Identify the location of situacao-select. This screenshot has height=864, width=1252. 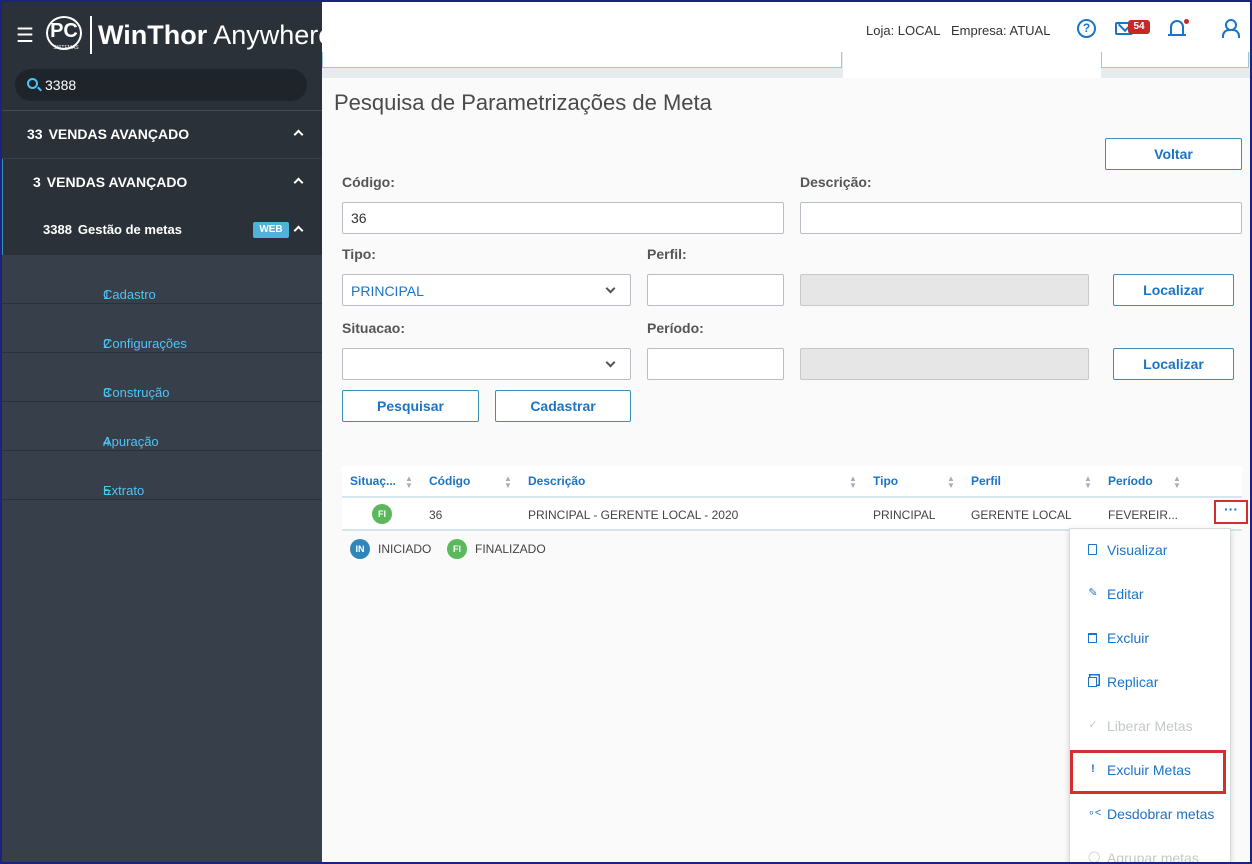
(486, 364).